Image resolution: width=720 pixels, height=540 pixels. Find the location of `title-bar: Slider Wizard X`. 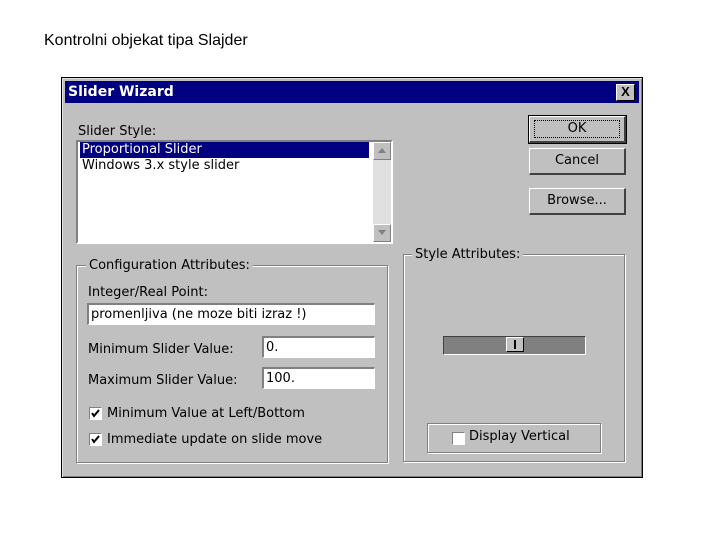

title-bar: Slider Wizard X is located at coordinates (352, 92).